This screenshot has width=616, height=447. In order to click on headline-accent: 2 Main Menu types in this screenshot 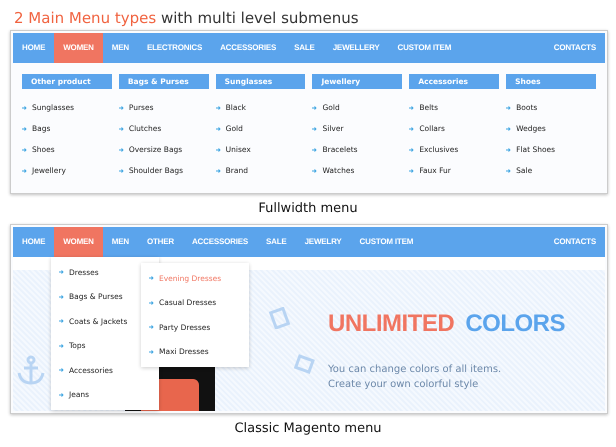, I will do `click(85, 18)`.